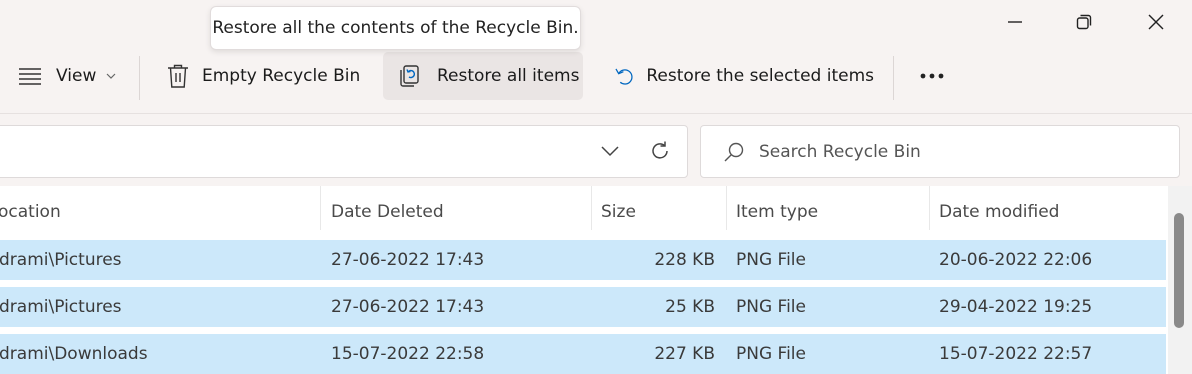 The width and height of the screenshot is (1192, 374). Describe the element at coordinates (74, 354) in the screenshot. I see `cell-location: drami\Downloads` at that location.